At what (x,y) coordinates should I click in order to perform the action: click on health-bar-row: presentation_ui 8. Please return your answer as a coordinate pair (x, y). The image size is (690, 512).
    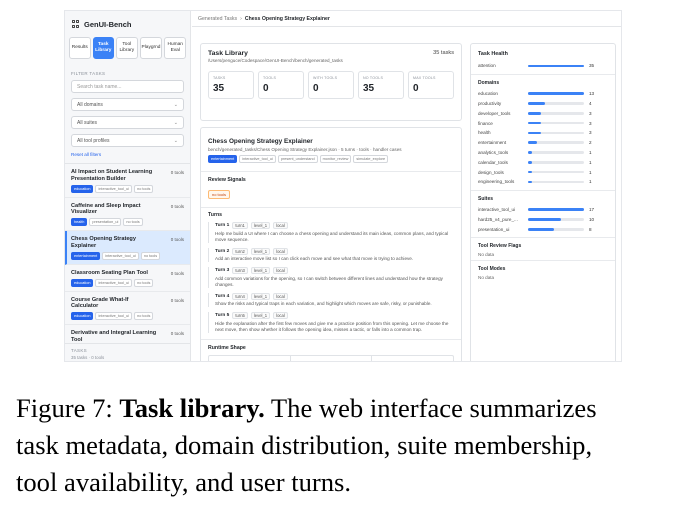
    Looking at the image, I should click on (543, 229).